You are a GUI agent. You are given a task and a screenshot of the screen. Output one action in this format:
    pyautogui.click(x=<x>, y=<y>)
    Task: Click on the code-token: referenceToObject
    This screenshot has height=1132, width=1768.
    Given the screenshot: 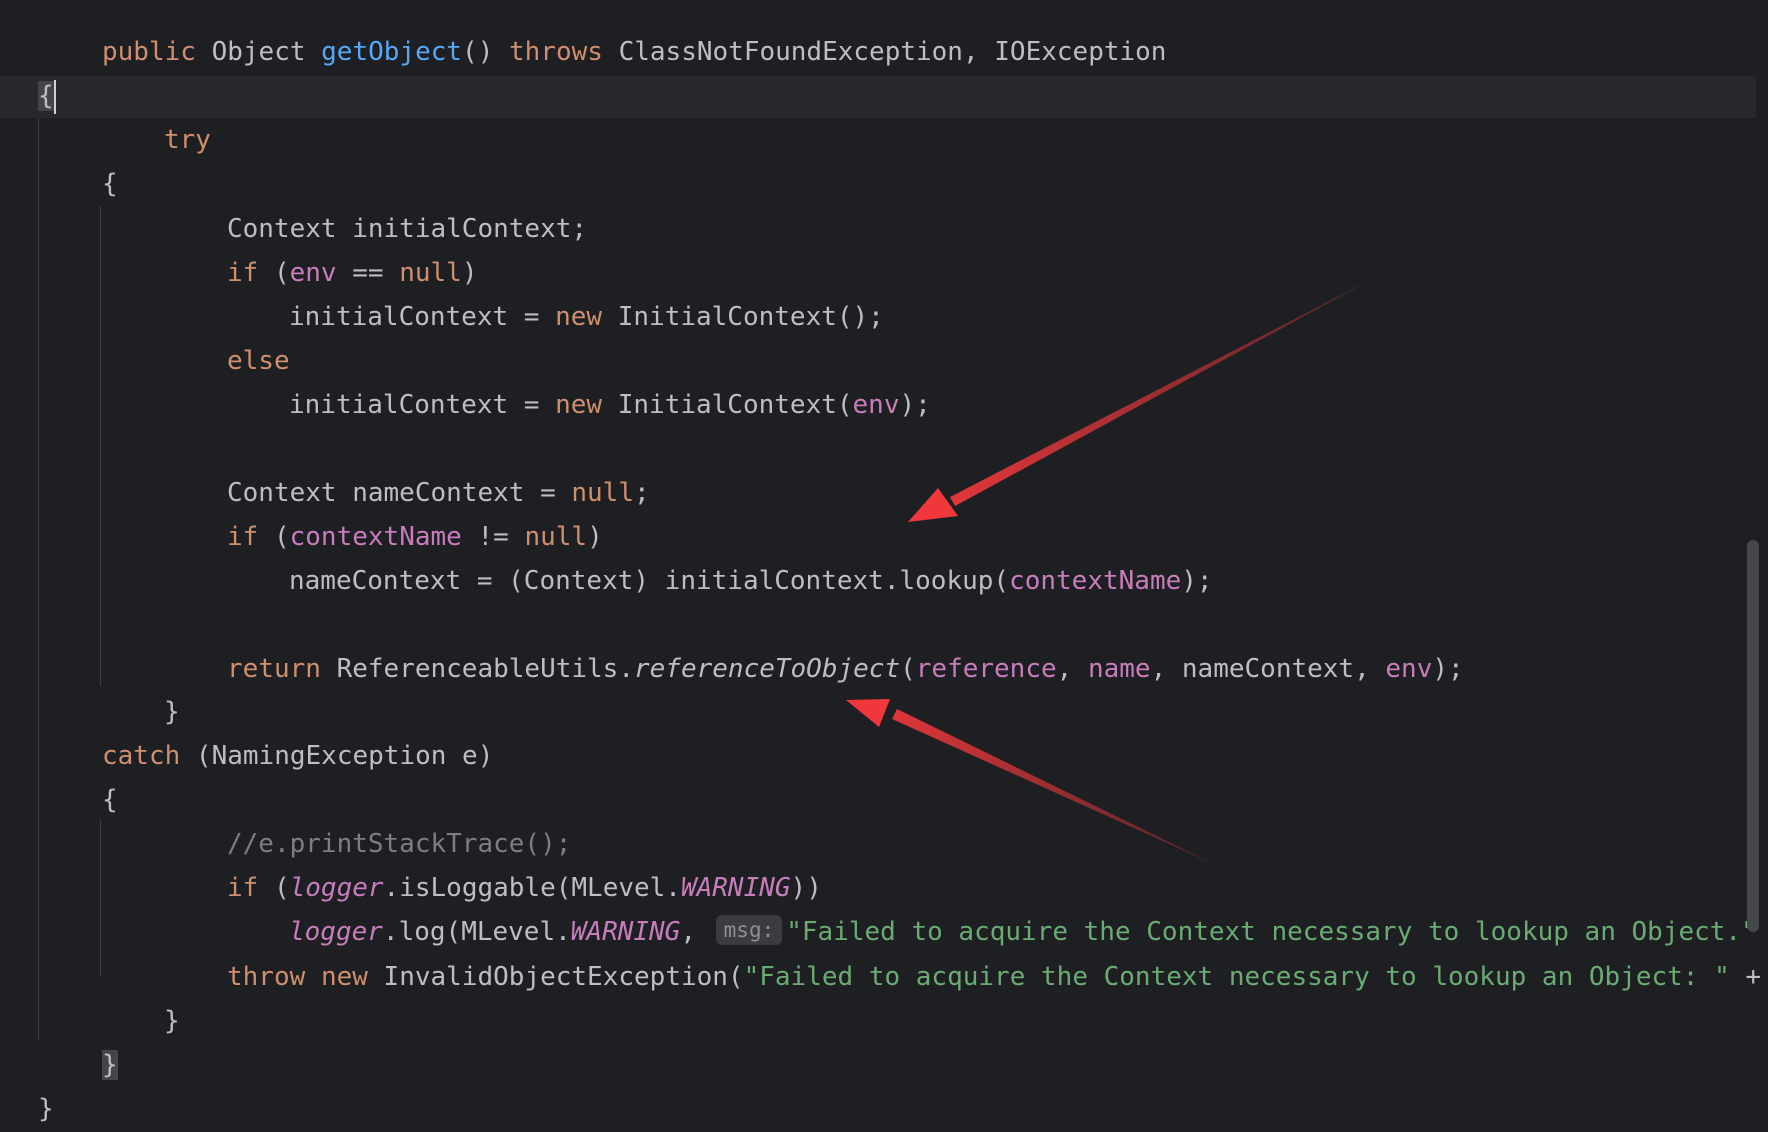 What is the action you would take?
    pyautogui.click(x=767, y=669)
    